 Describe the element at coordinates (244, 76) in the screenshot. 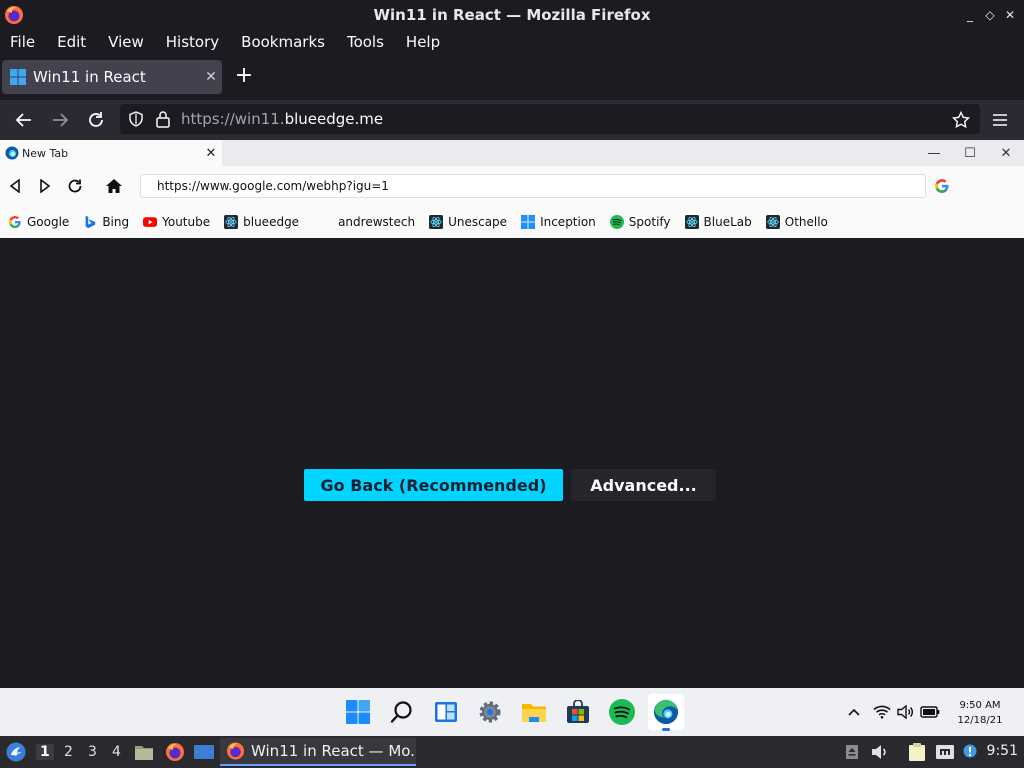

I see `new-tab-button: +` at that location.